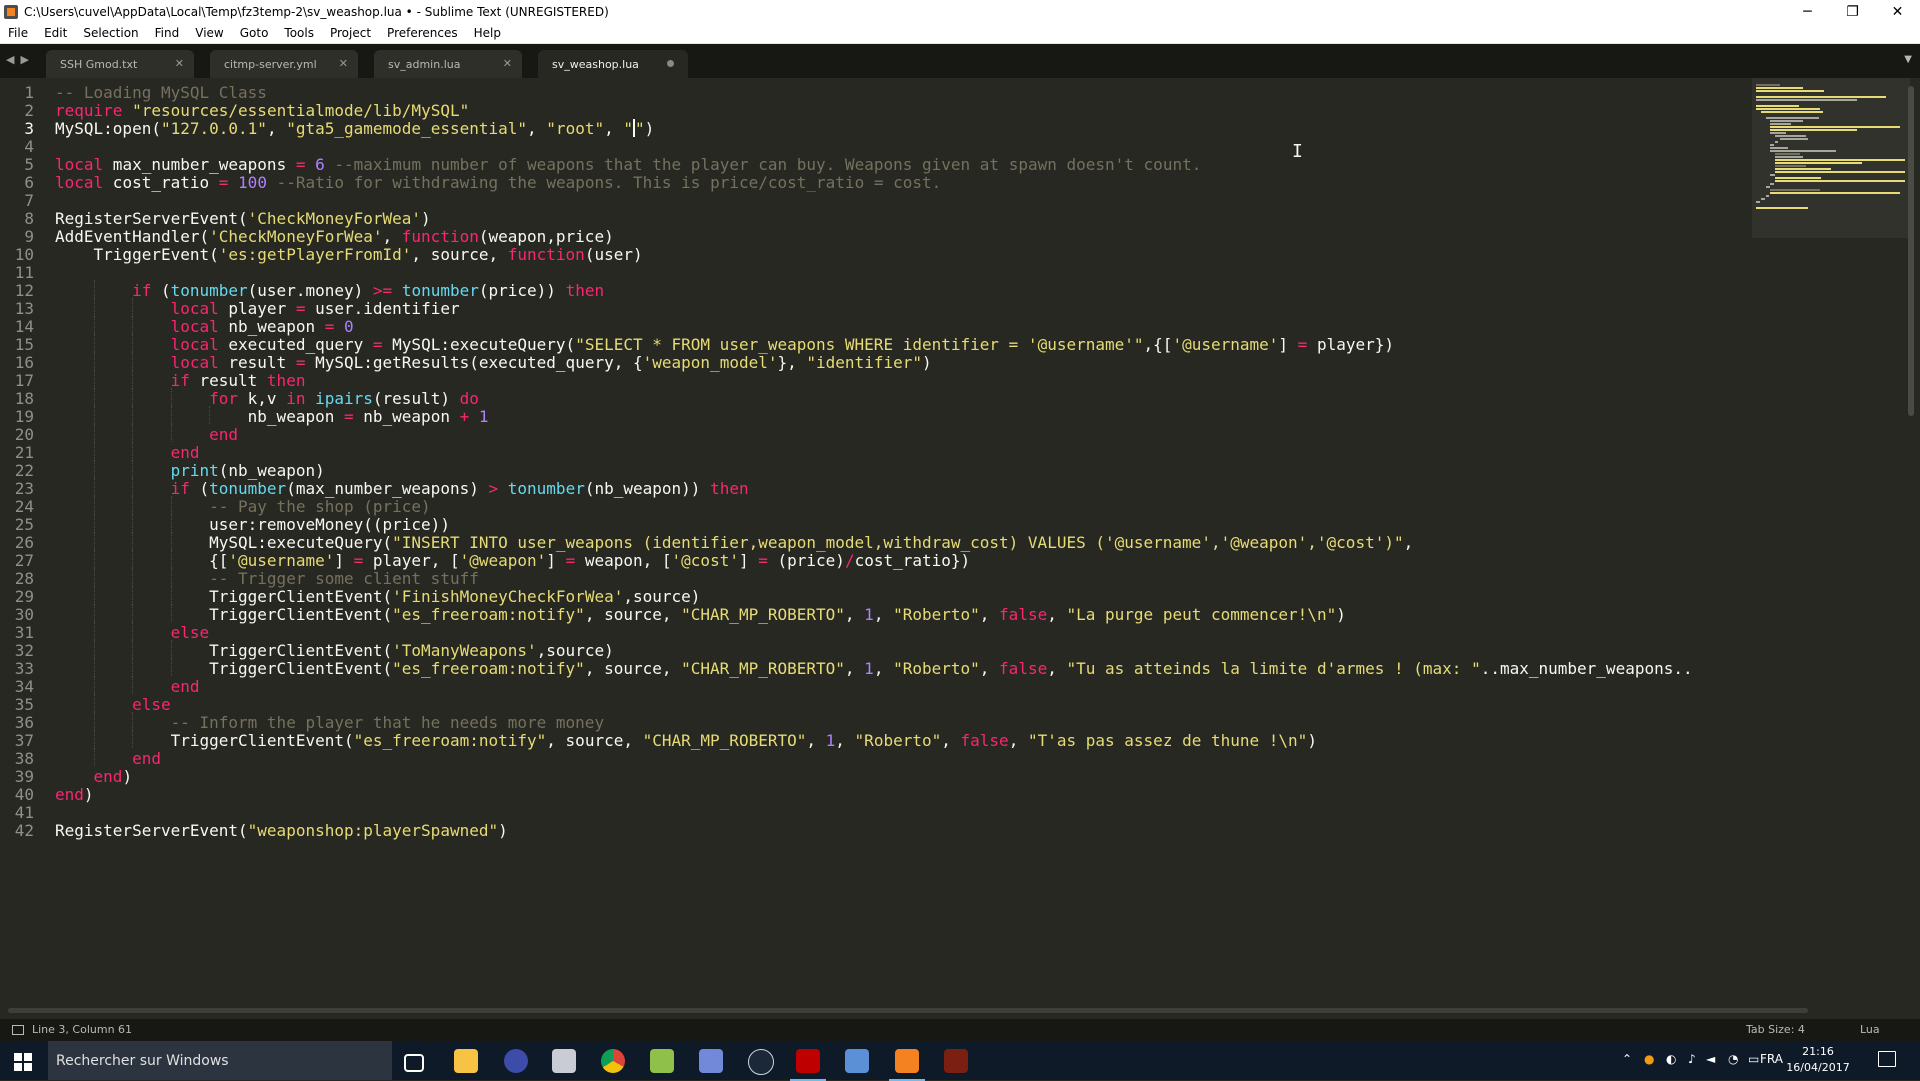 The height and width of the screenshot is (1081, 1920). Describe the element at coordinates (1852, 11) in the screenshot. I see `maximize-icon: ❐` at that location.